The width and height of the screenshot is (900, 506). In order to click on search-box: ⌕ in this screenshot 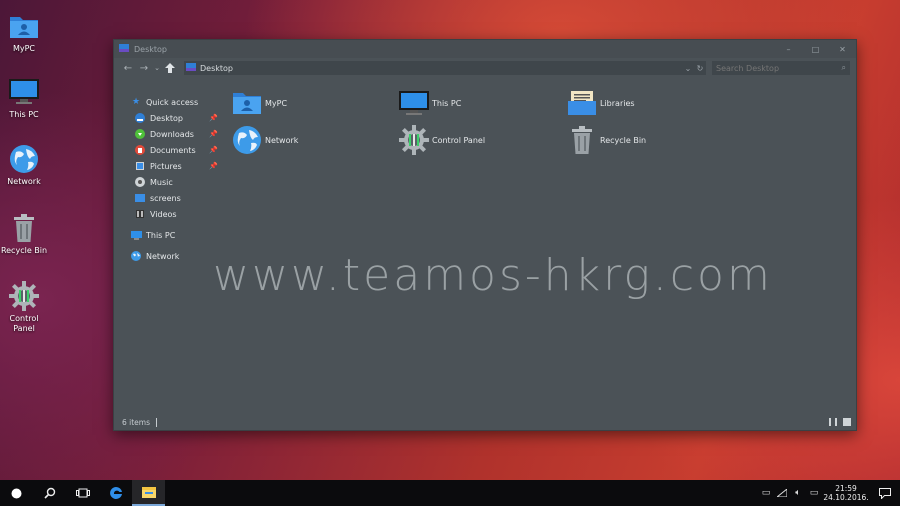, I will do `click(781, 68)`.